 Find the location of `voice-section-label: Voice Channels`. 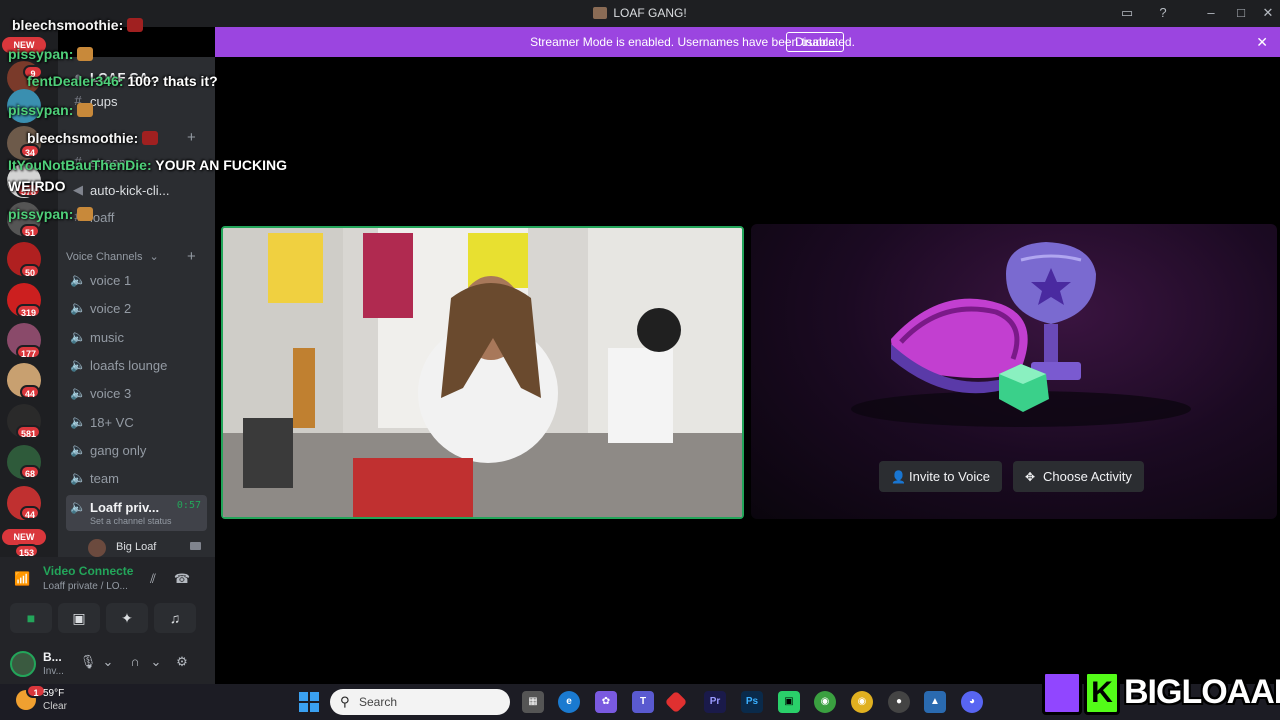

voice-section-label: Voice Channels is located at coordinates (104, 257).